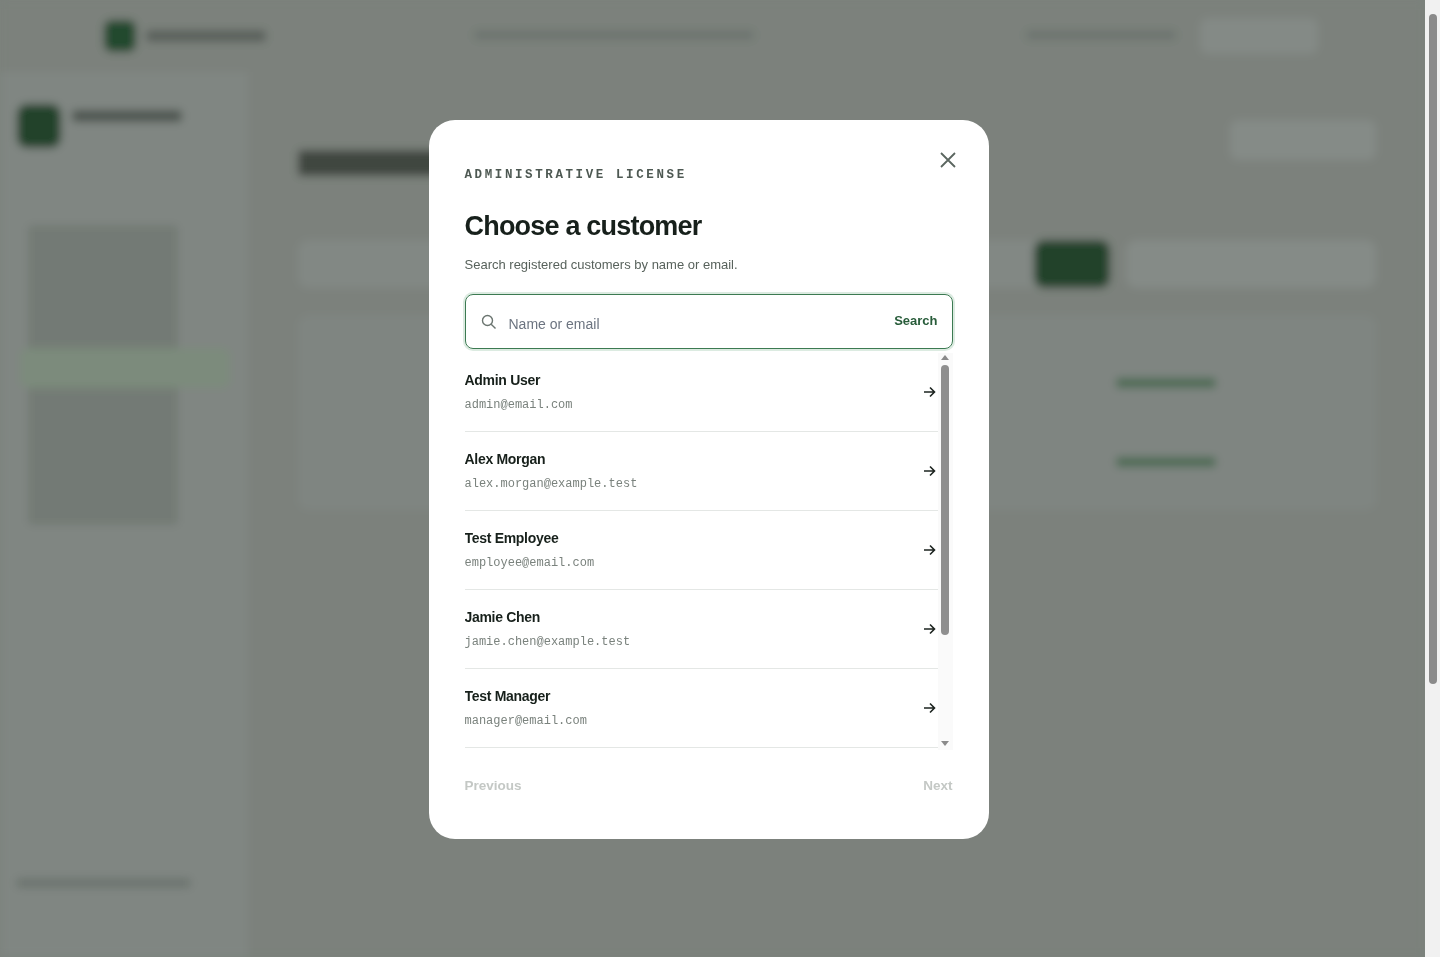 This screenshot has height=957, width=1440. I want to click on customer-email: jamie.chen@example.test, so click(548, 642).